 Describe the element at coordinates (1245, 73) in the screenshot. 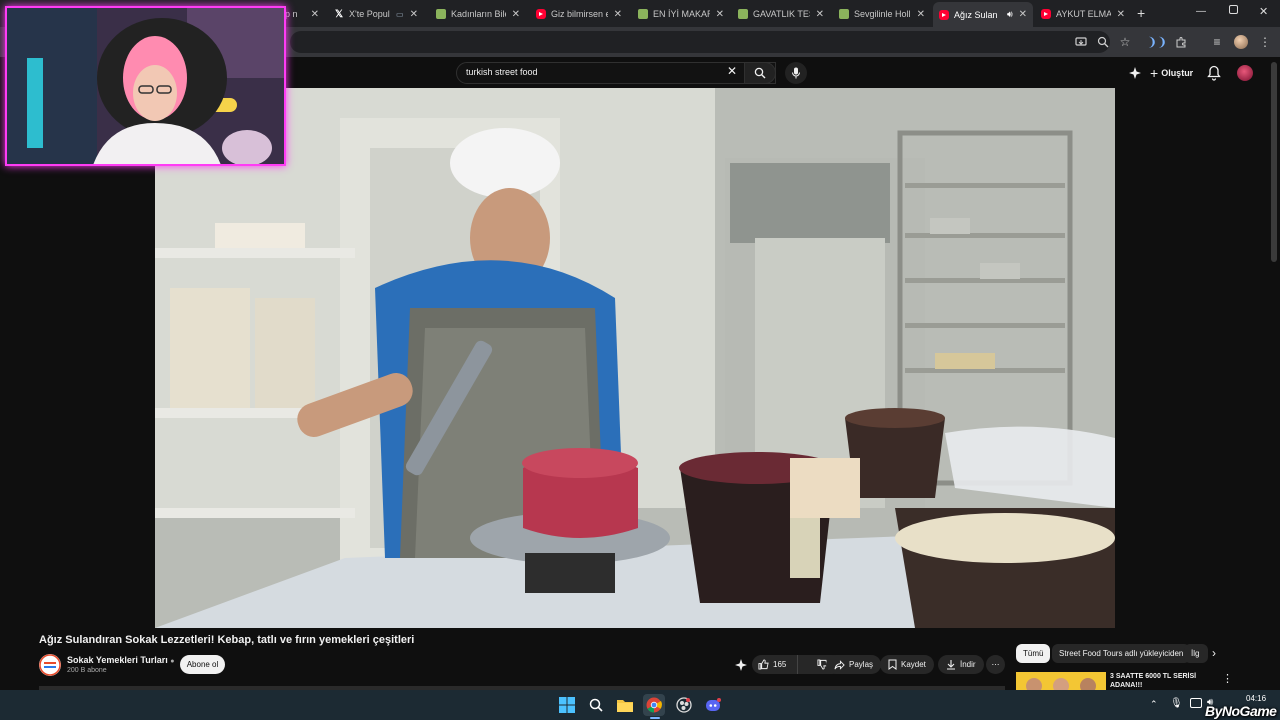

I see `user-avatar` at that location.